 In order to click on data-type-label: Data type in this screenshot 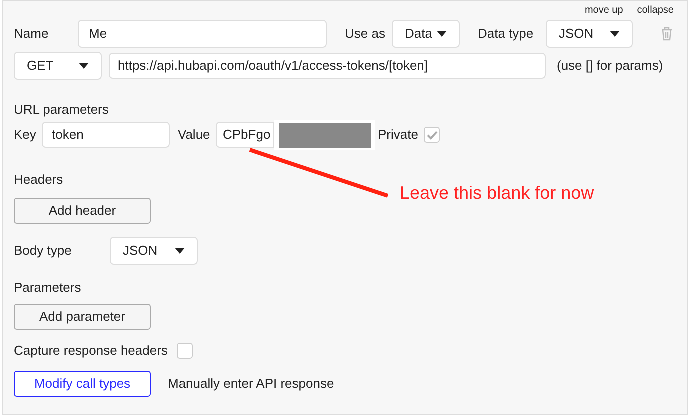, I will do `click(506, 34)`.